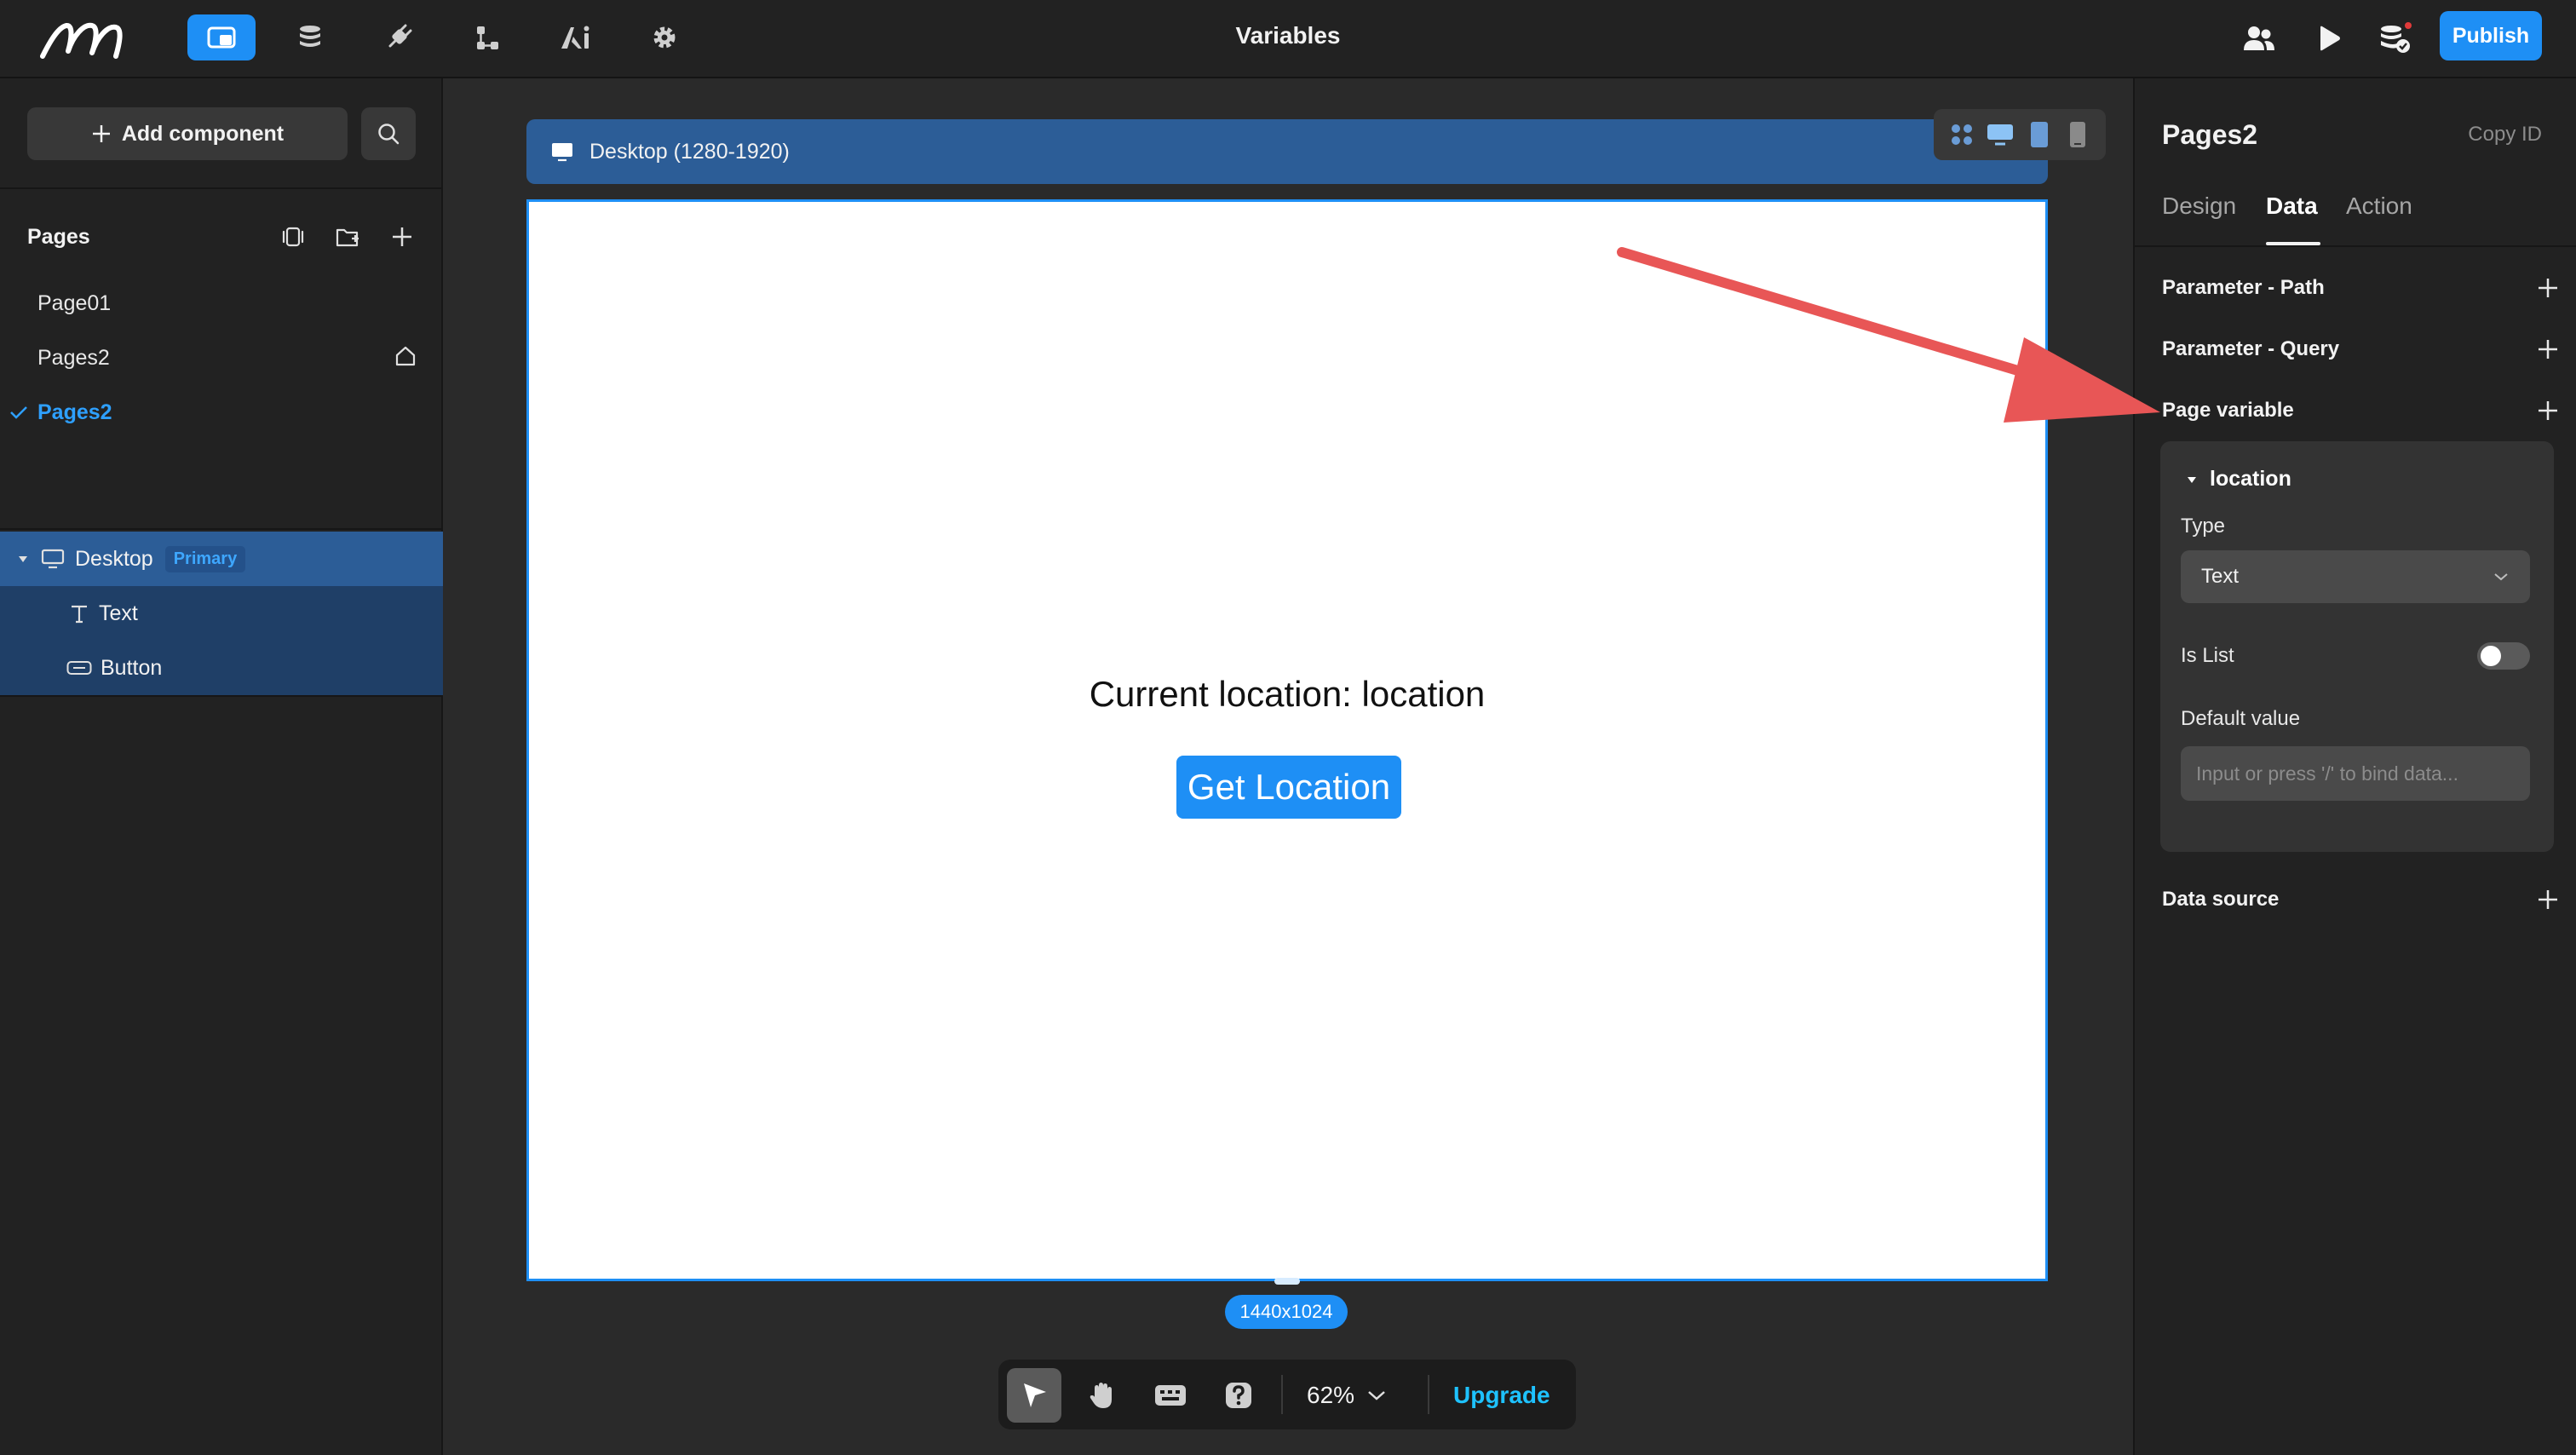 The width and height of the screenshot is (2576, 1455). I want to click on add-path-parameter-icon, so click(2548, 288).